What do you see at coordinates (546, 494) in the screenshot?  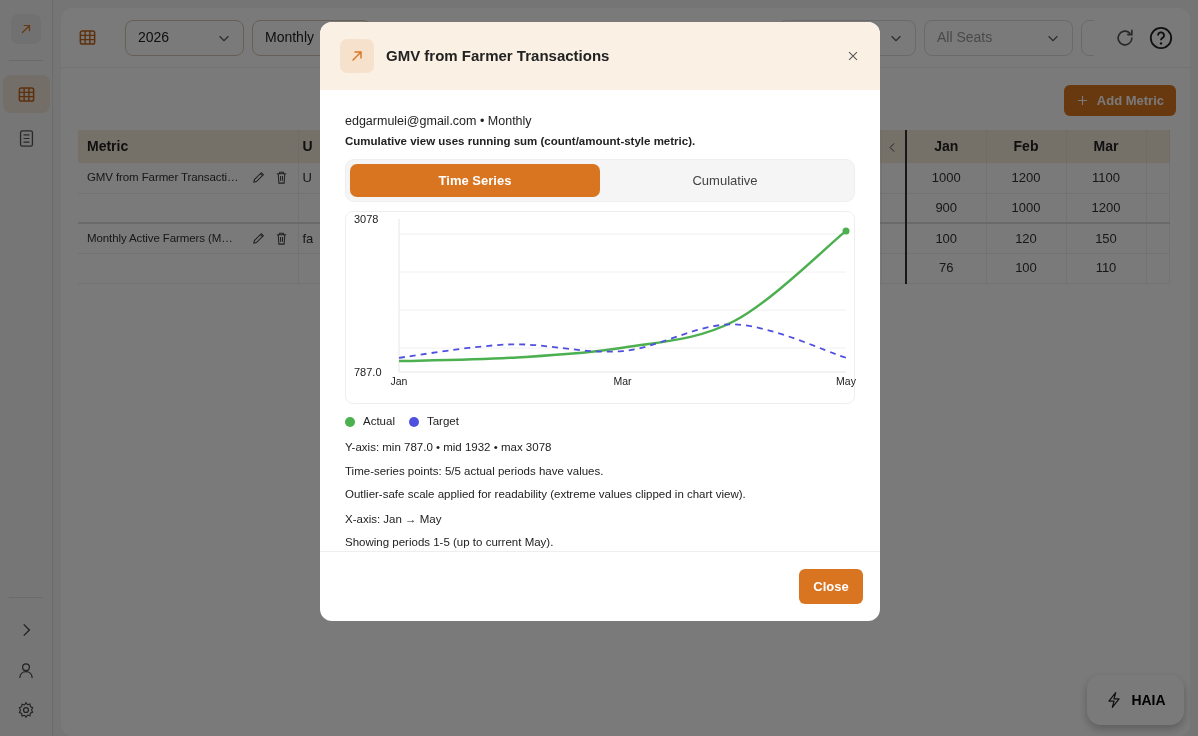 I see `info-text: Outlier-safe scale applied for readability (extreme values clipped in chart view).` at bounding box center [546, 494].